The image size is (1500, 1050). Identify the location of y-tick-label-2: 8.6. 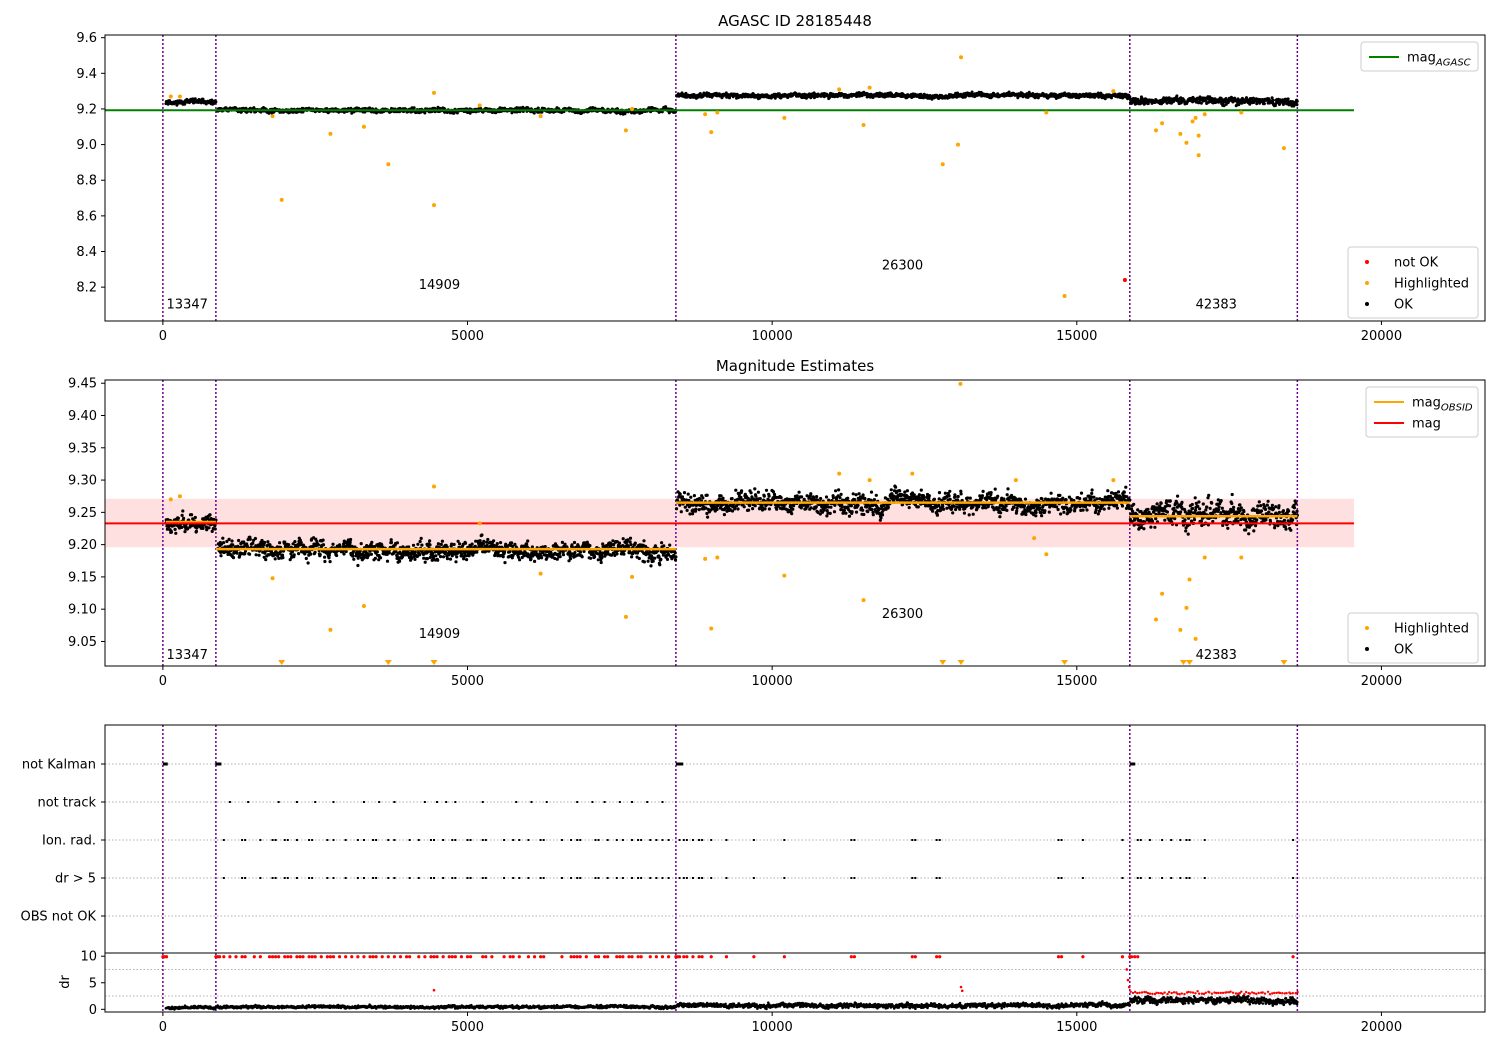
(86, 216).